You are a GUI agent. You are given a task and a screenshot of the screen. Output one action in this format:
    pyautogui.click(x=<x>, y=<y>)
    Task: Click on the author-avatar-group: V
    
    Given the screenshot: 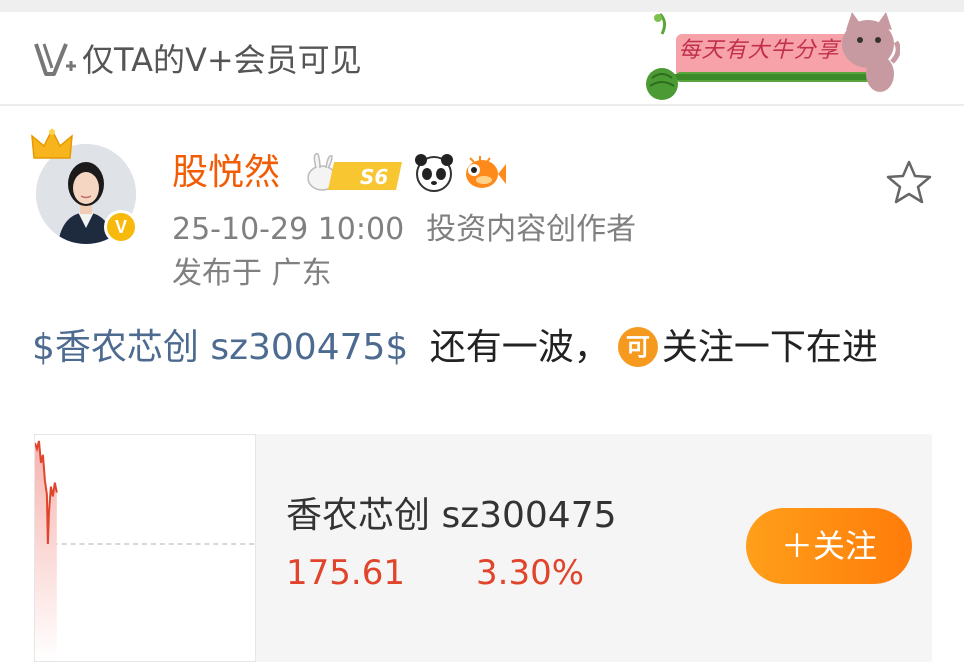 What is the action you would take?
    pyautogui.click(x=87, y=190)
    